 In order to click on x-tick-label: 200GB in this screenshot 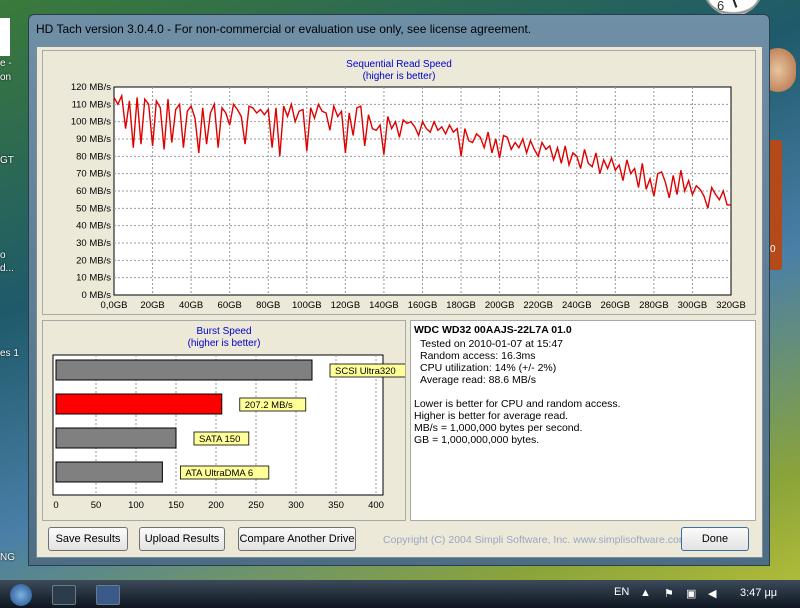, I will do `click(500, 305)`.